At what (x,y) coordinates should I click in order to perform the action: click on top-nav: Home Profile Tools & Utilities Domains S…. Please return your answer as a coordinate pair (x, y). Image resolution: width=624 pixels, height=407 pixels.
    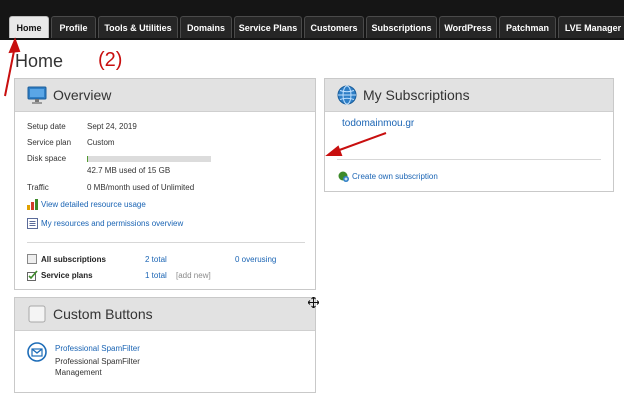
    Looking at the image, I should click on (312, 20).